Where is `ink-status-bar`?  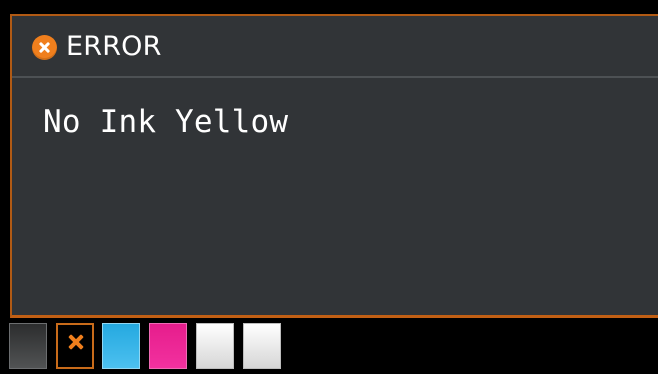
ink-status-bar is located at coordinates (329, 346).